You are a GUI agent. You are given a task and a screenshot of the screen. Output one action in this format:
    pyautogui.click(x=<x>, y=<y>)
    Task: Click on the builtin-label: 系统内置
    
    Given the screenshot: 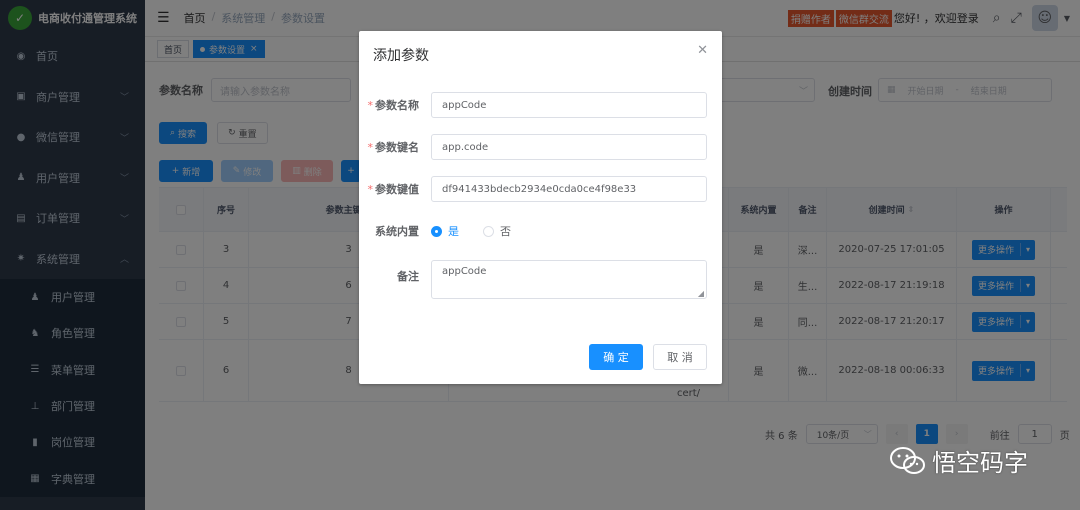 What is the action you would take?
    pyautogui.click(x=397, y=231)
    